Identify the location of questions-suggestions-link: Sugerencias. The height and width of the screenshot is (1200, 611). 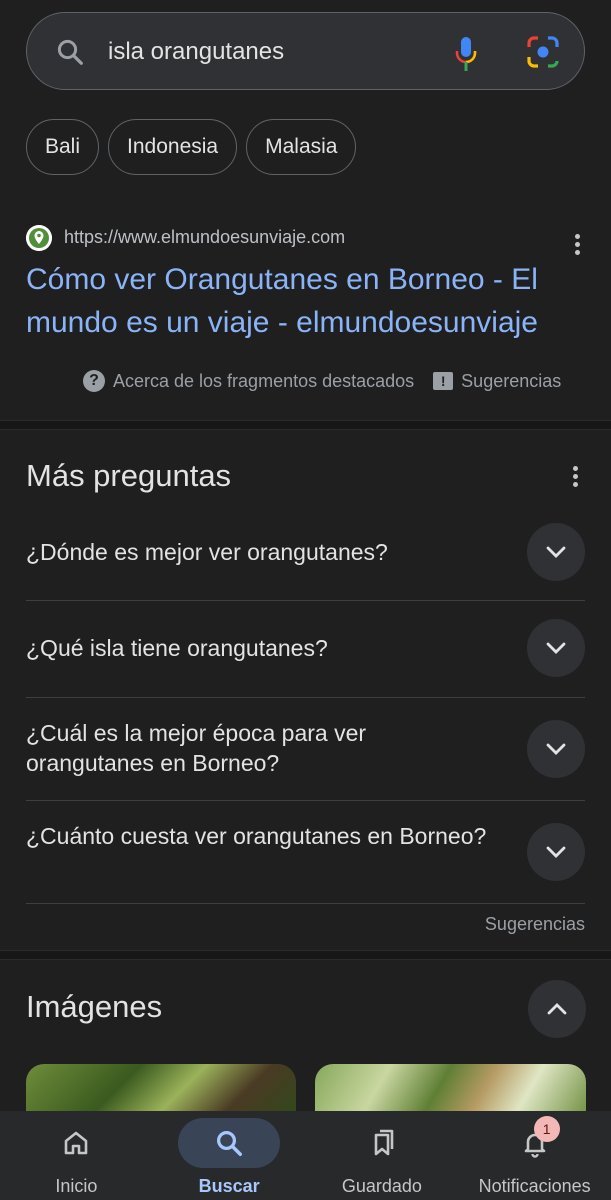
(535, 924).